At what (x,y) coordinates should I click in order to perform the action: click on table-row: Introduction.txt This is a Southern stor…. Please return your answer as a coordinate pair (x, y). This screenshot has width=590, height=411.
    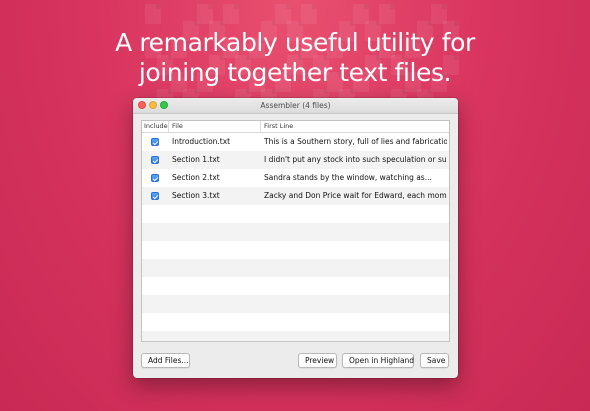
    Looking at the image, I should click on (295, 142).